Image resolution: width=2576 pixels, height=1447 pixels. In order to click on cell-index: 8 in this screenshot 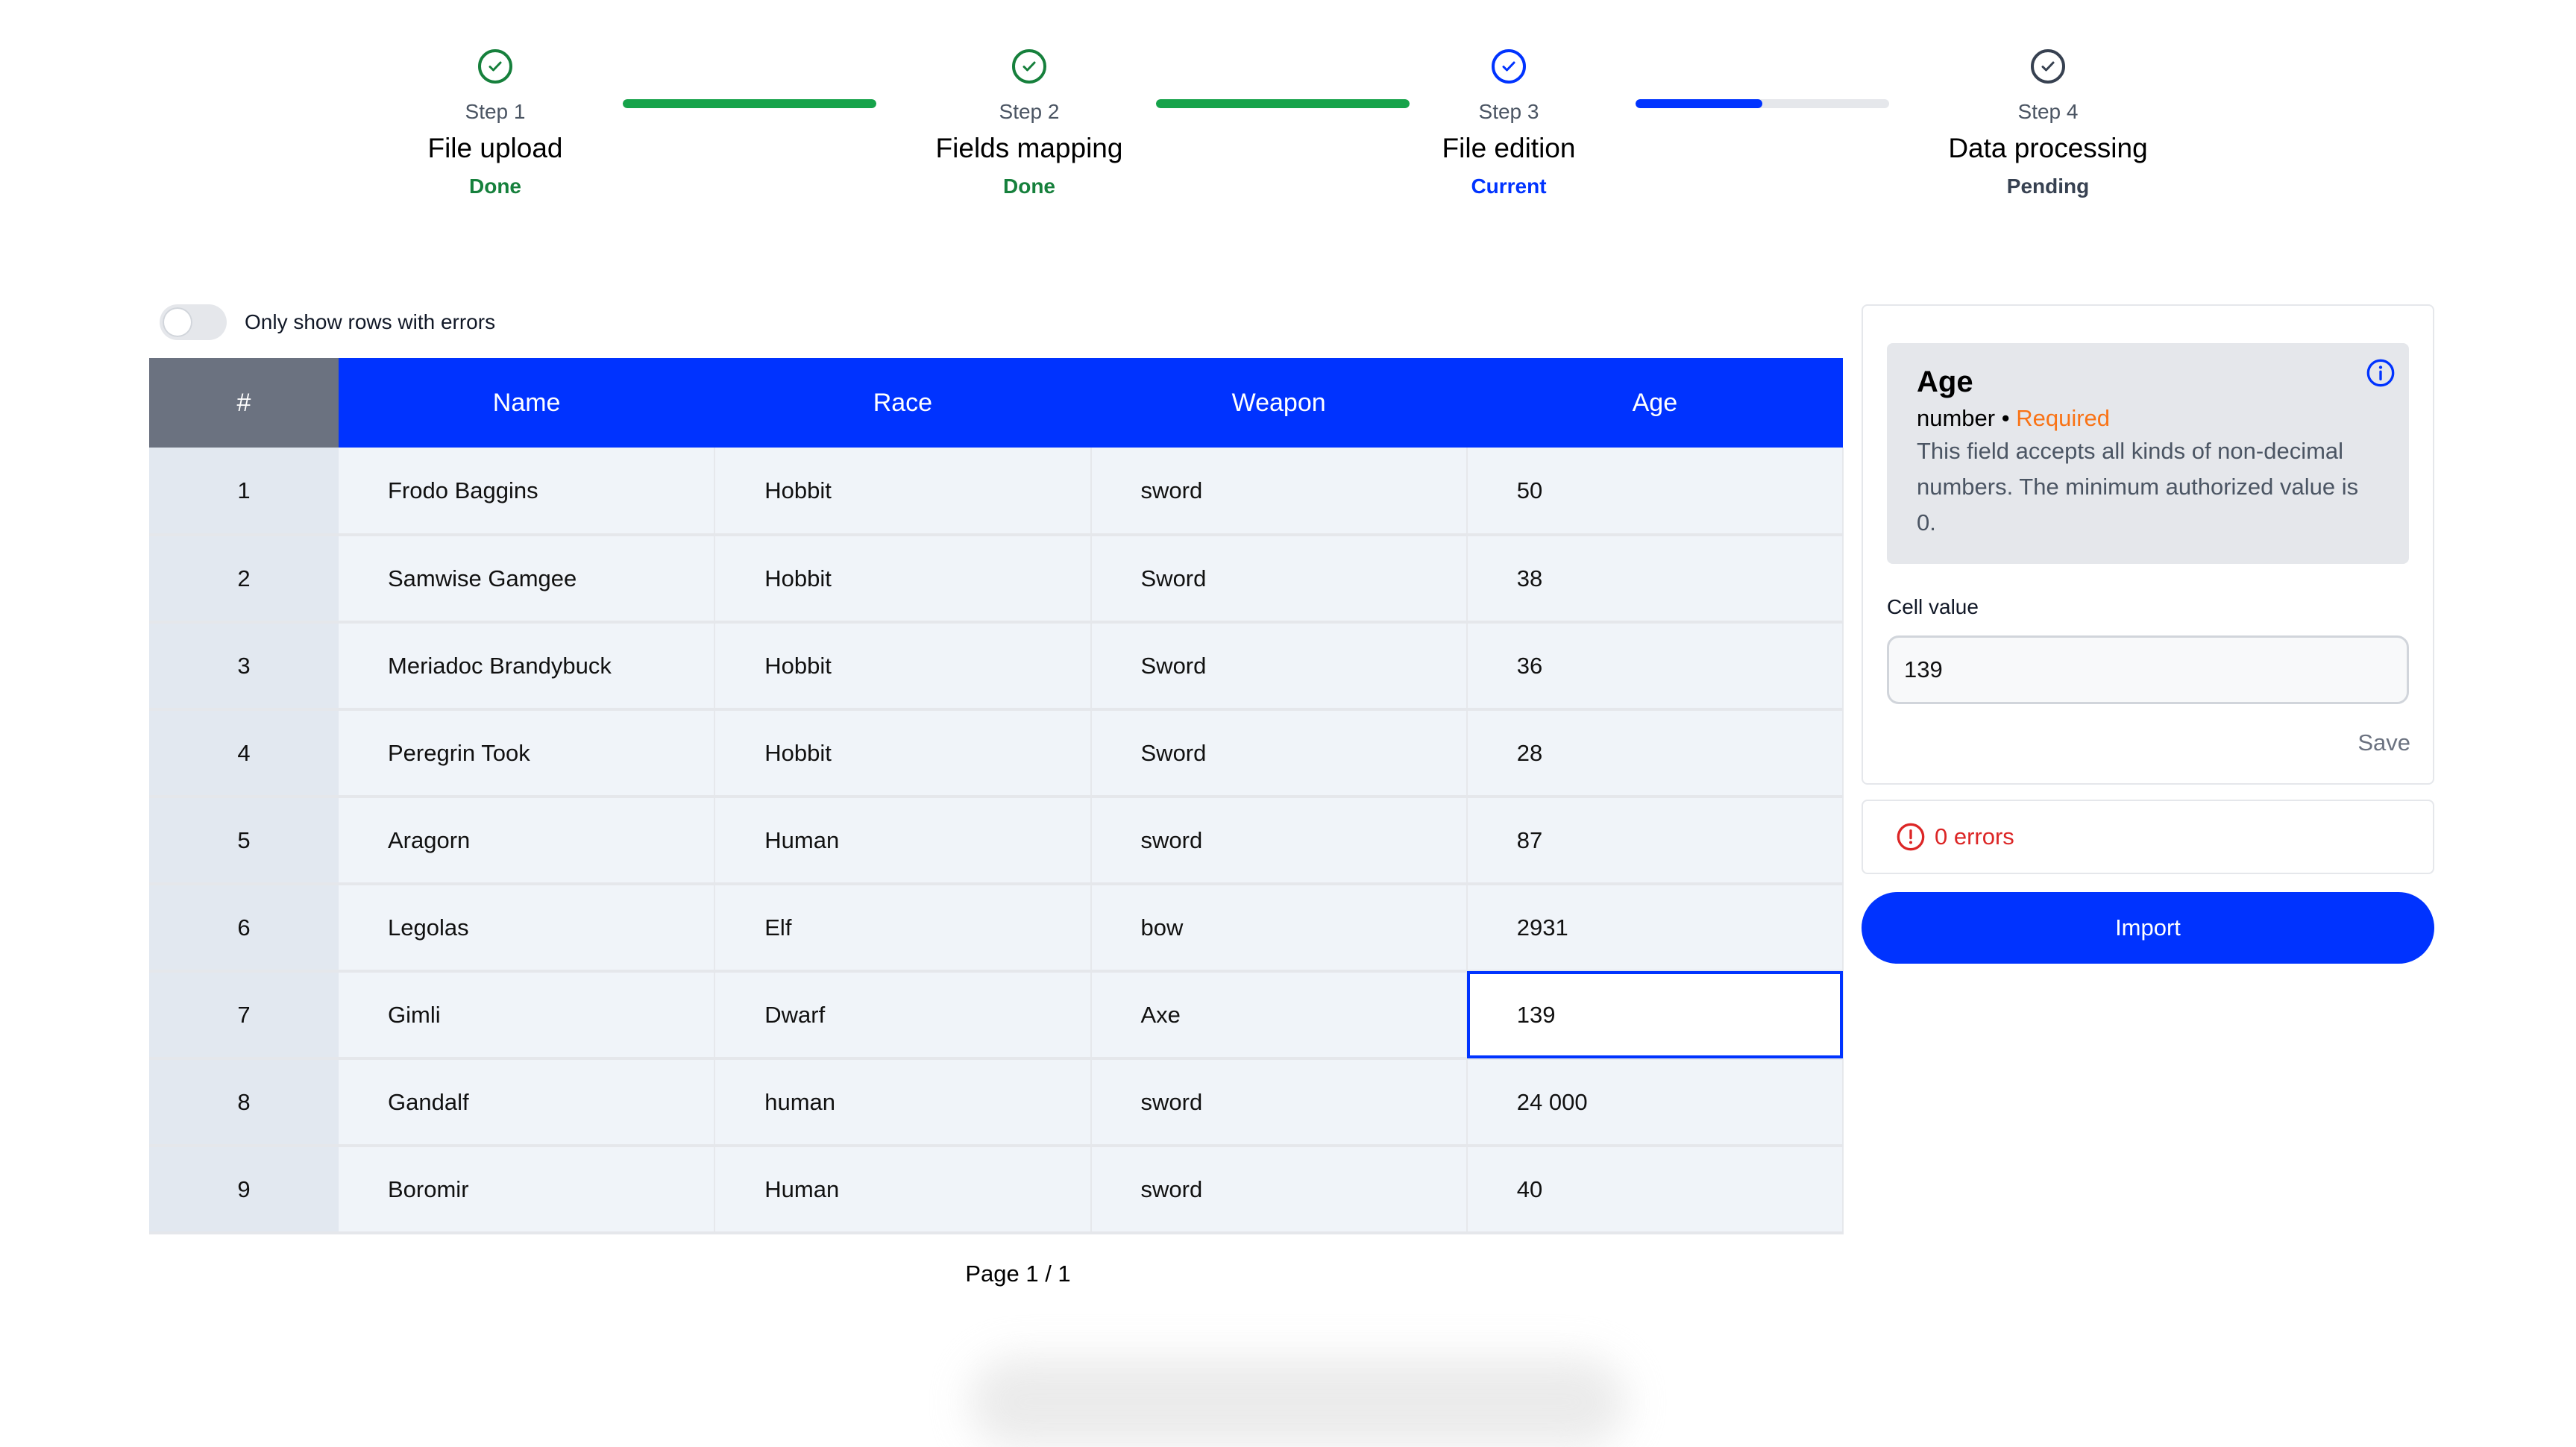, I will do `click(244, 1102)`.